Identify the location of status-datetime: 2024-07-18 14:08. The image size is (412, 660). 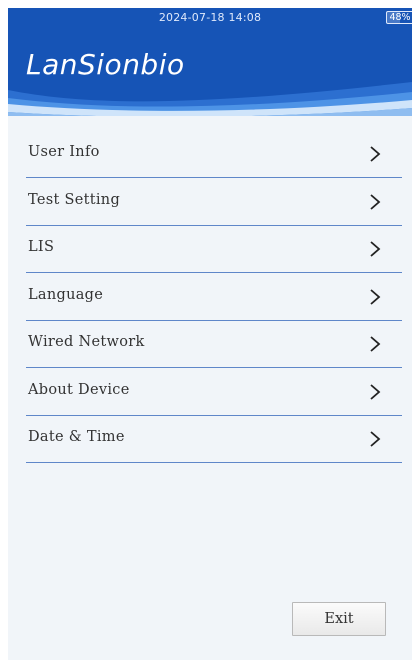
(210, 17).